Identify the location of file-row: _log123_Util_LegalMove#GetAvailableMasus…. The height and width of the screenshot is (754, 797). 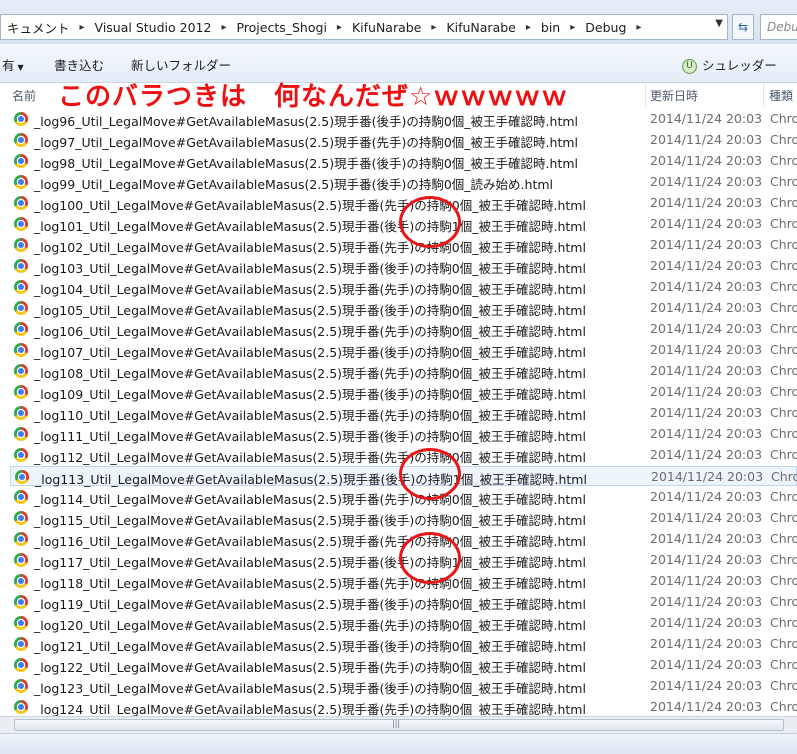
(403, 686).